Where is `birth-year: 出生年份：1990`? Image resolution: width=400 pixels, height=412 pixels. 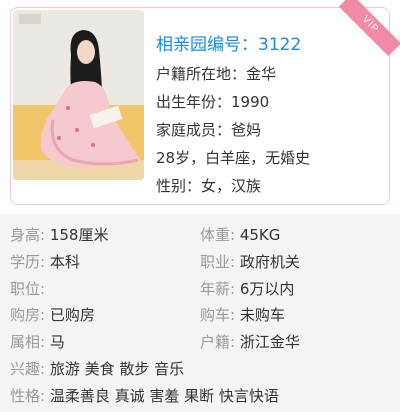
birth-year: 出生年份：1990 is located at coordinates (213, 102).